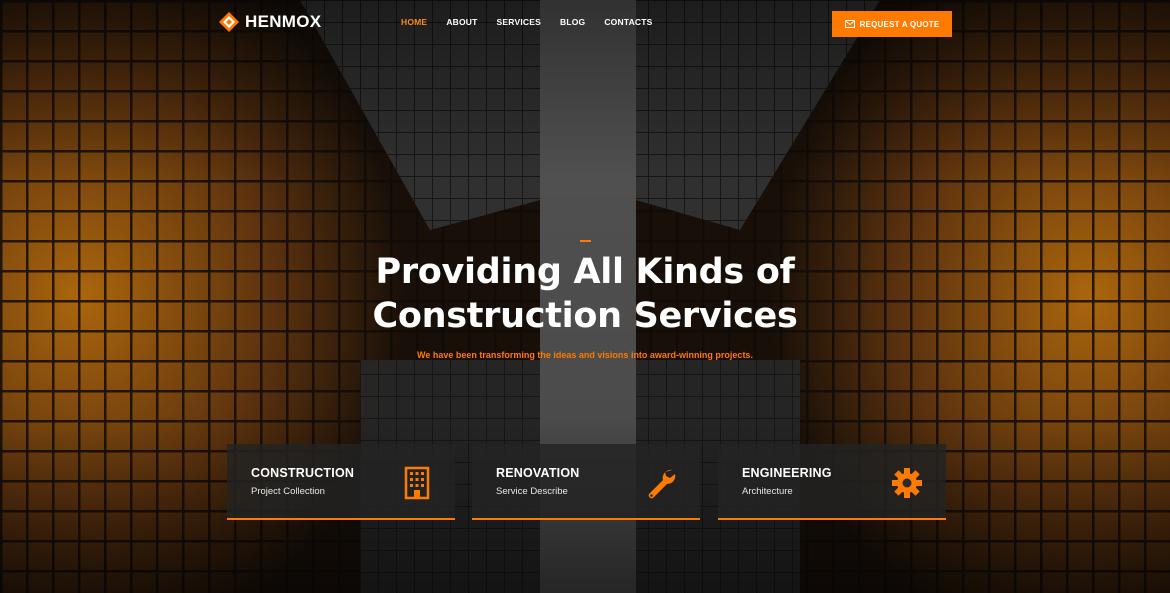 The height and width of the screenshot is (593, 1170). I want to click on request-quote-label: REQUEST A QUOTE, so click(899, 24).